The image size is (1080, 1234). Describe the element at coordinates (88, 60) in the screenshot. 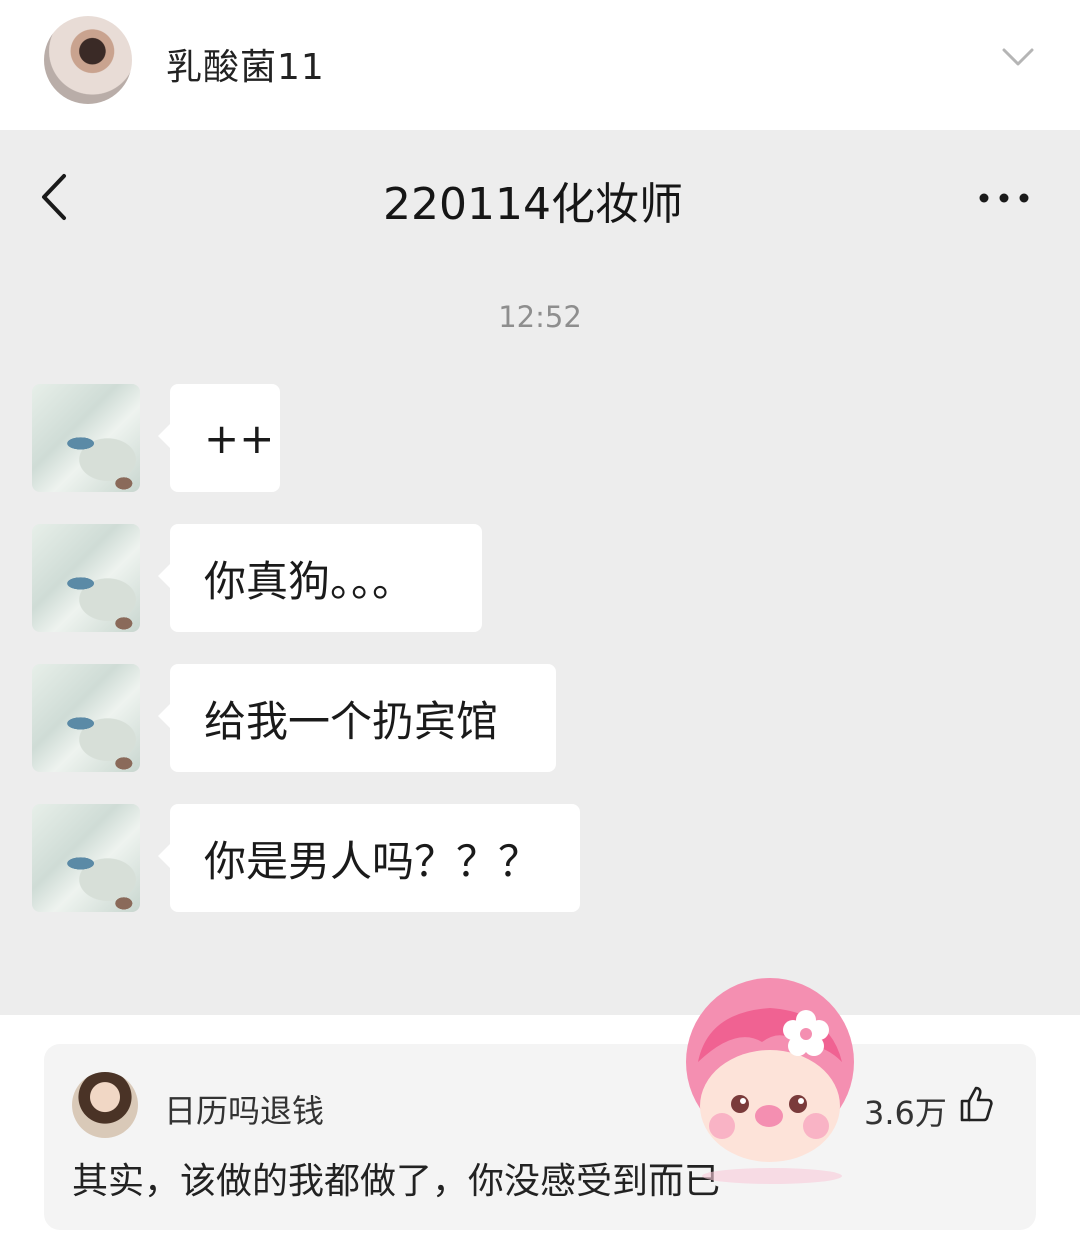

I see `post-author-avatar` at that location.